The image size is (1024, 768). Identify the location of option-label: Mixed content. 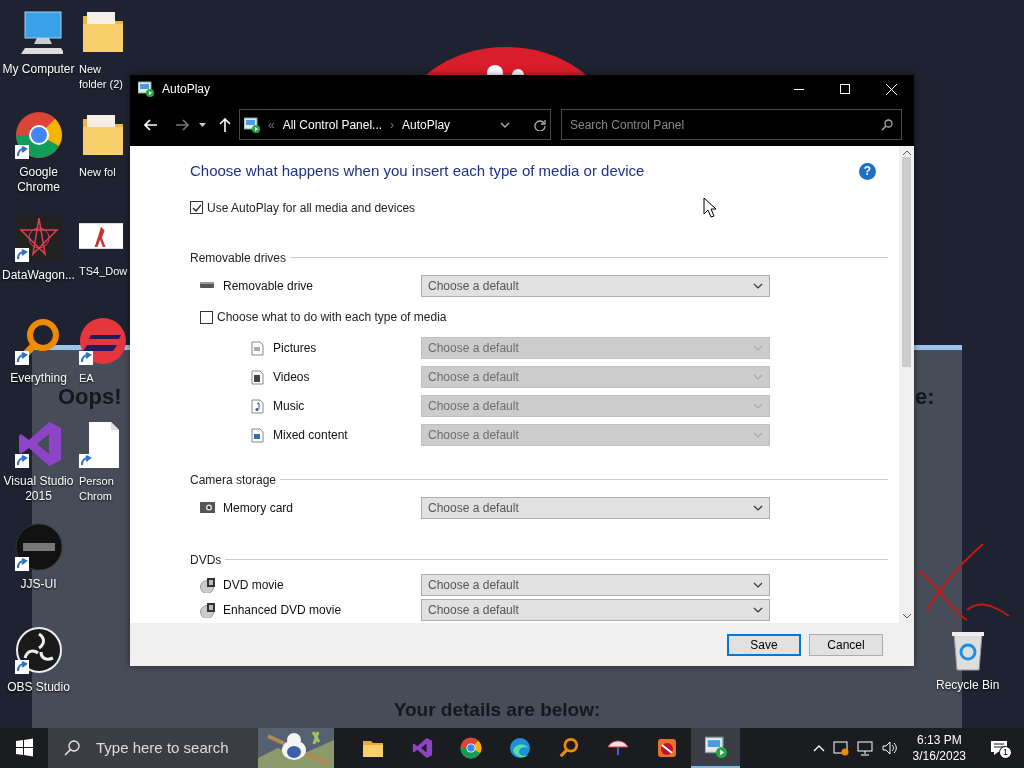
(310, 435).